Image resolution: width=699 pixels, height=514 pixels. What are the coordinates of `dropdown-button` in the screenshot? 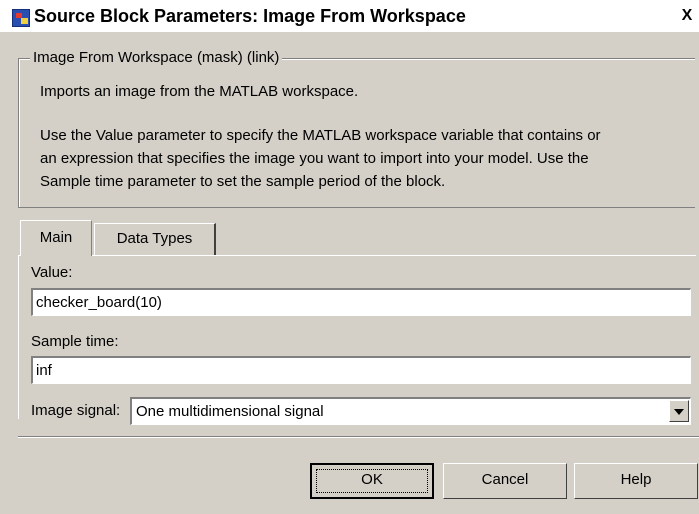 It's located at (679, 411).